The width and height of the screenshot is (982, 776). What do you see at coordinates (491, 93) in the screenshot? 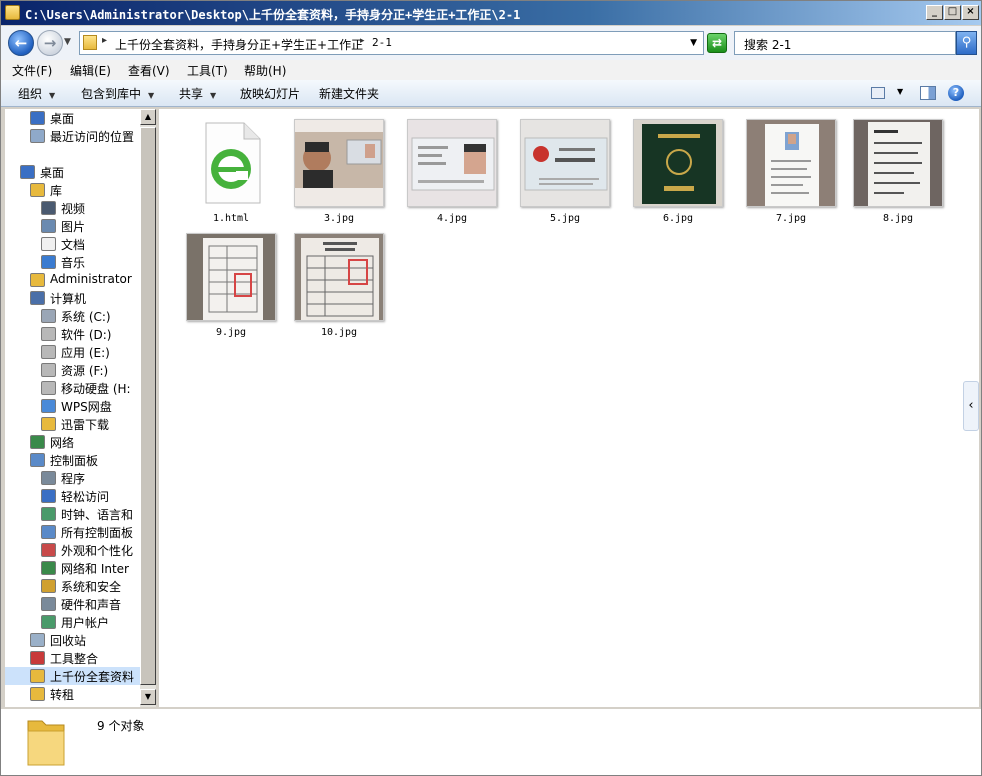
I see `command-bar: 组织 ▼ 包含到库中 ▼ 共享 ▼ 放映幻灯片 新建文件夹 ▼ ?` at bounding box center [491, 93].